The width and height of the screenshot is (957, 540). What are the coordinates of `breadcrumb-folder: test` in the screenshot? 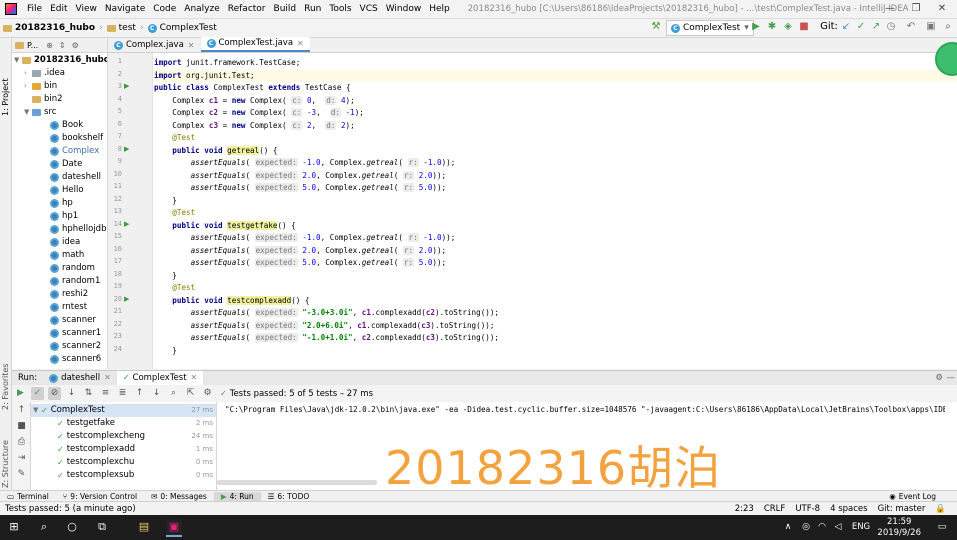 It's located at (121, 28).